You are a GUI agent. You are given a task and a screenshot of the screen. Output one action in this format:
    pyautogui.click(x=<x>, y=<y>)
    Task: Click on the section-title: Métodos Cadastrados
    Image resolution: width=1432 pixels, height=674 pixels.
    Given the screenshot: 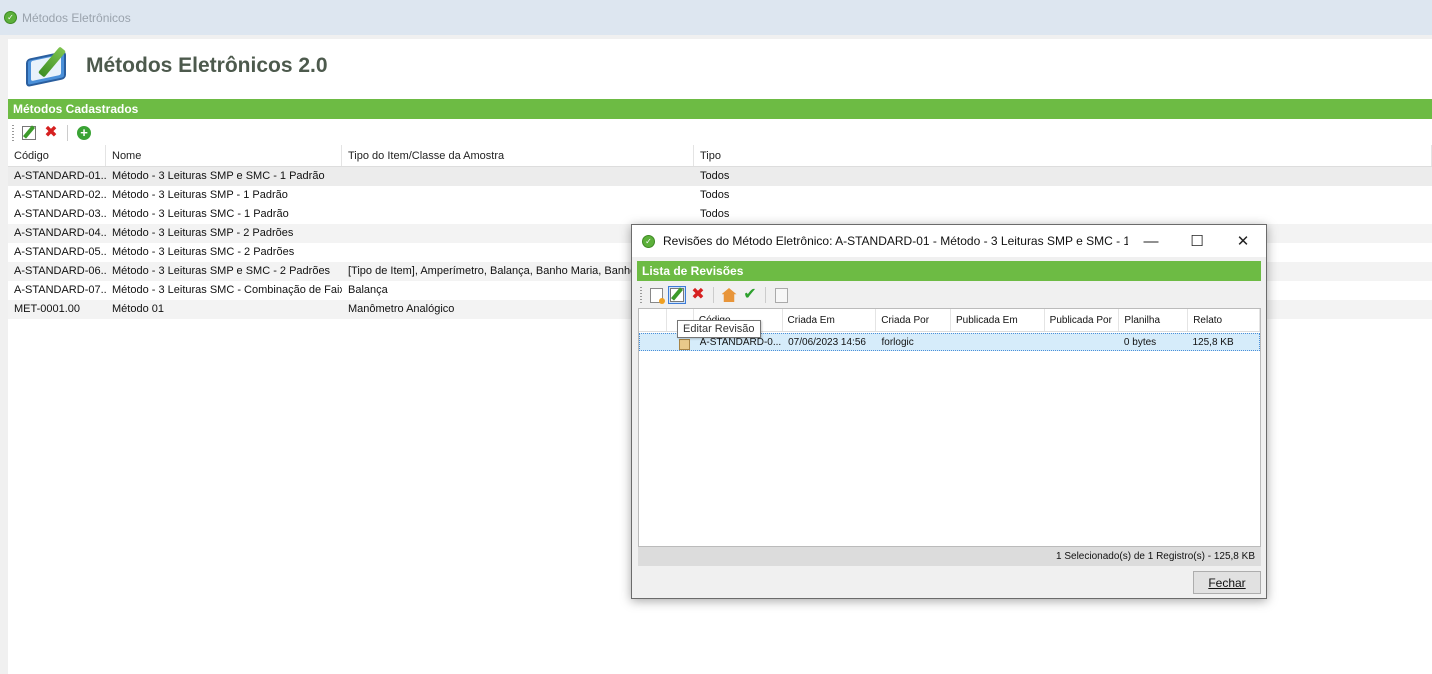 What is the action you would take?
    pyautogui.click(x=720, y=109)
    